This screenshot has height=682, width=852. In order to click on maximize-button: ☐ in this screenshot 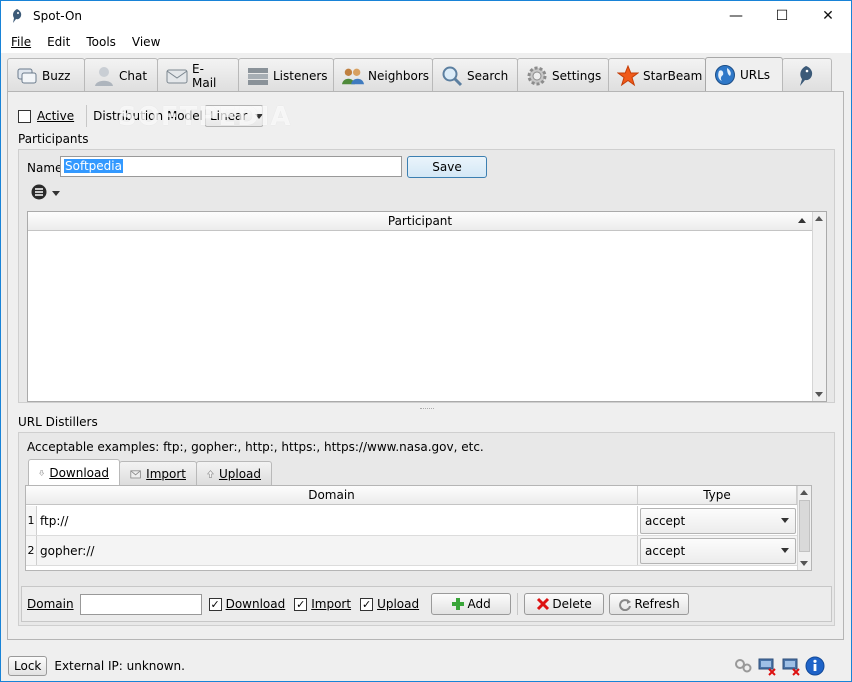, I will do `click(782, 16)`.